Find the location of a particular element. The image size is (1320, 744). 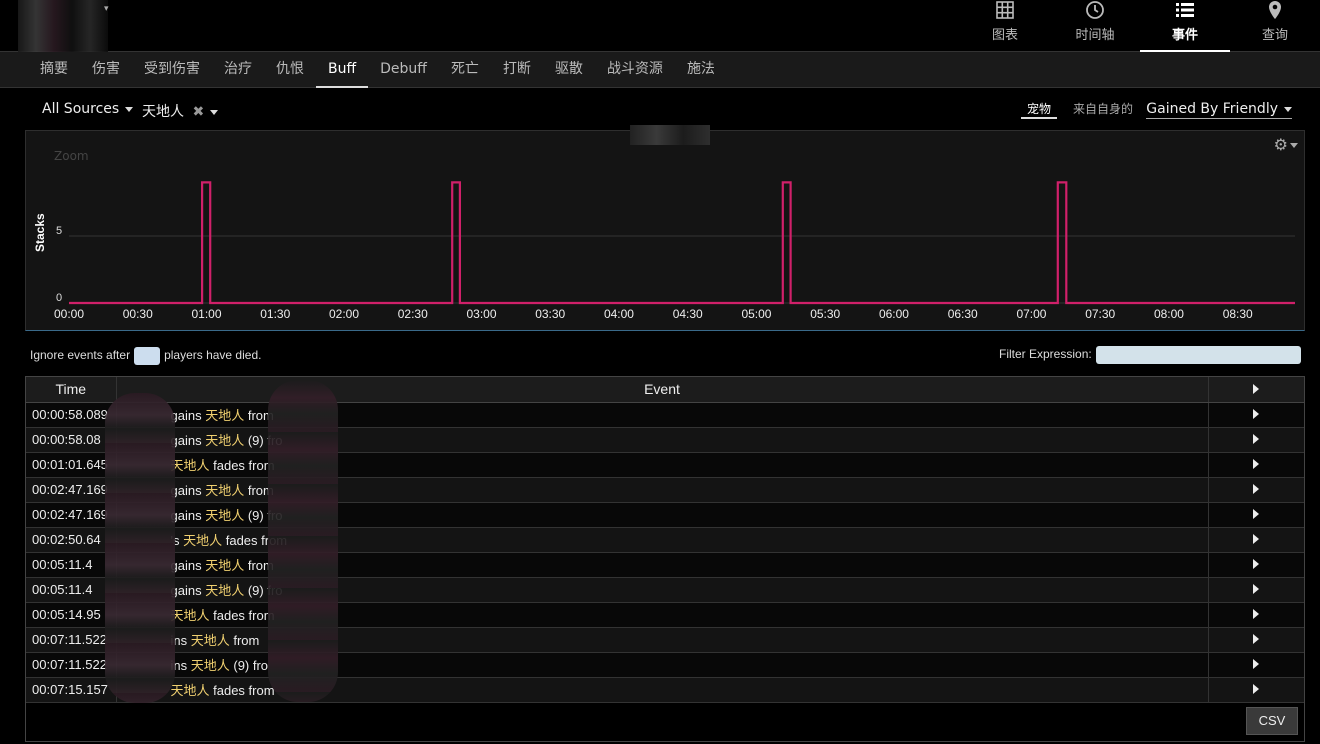

x-tick-label: 00:30 is located at coordinates (138, 314).